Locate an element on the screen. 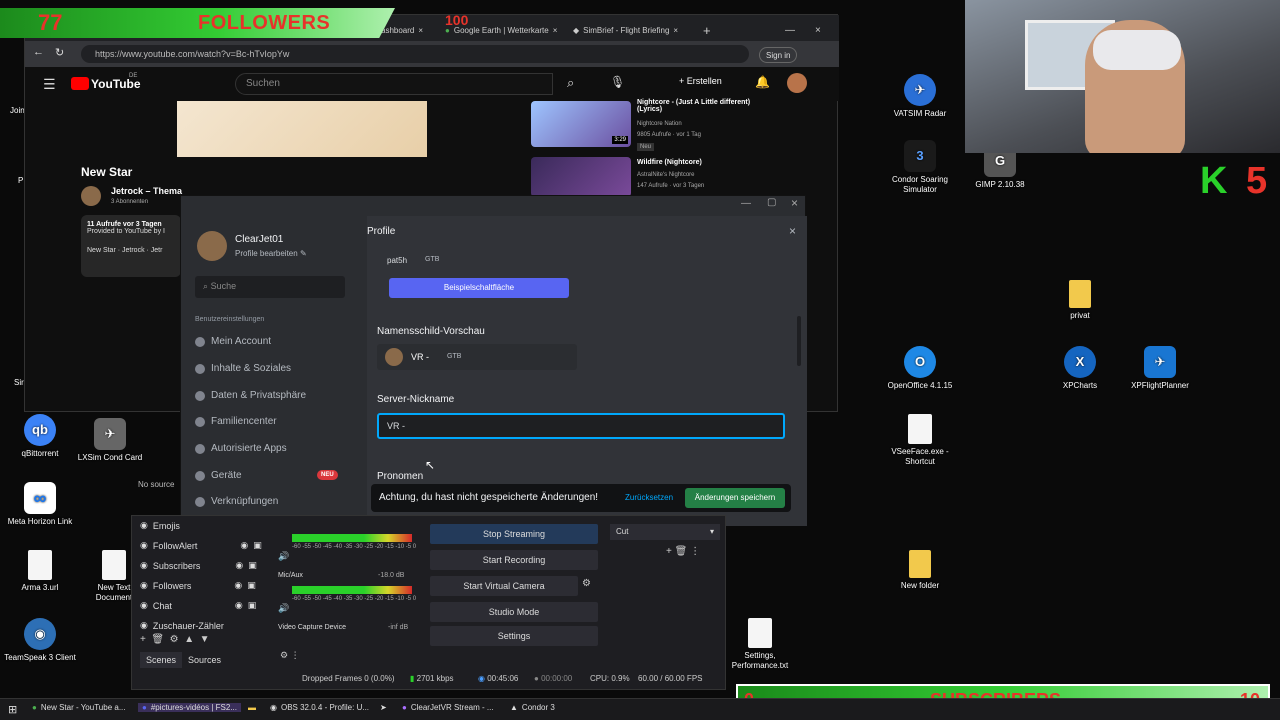  save-changes-button: Änderungen speichern is located at coordinates (735, 498).